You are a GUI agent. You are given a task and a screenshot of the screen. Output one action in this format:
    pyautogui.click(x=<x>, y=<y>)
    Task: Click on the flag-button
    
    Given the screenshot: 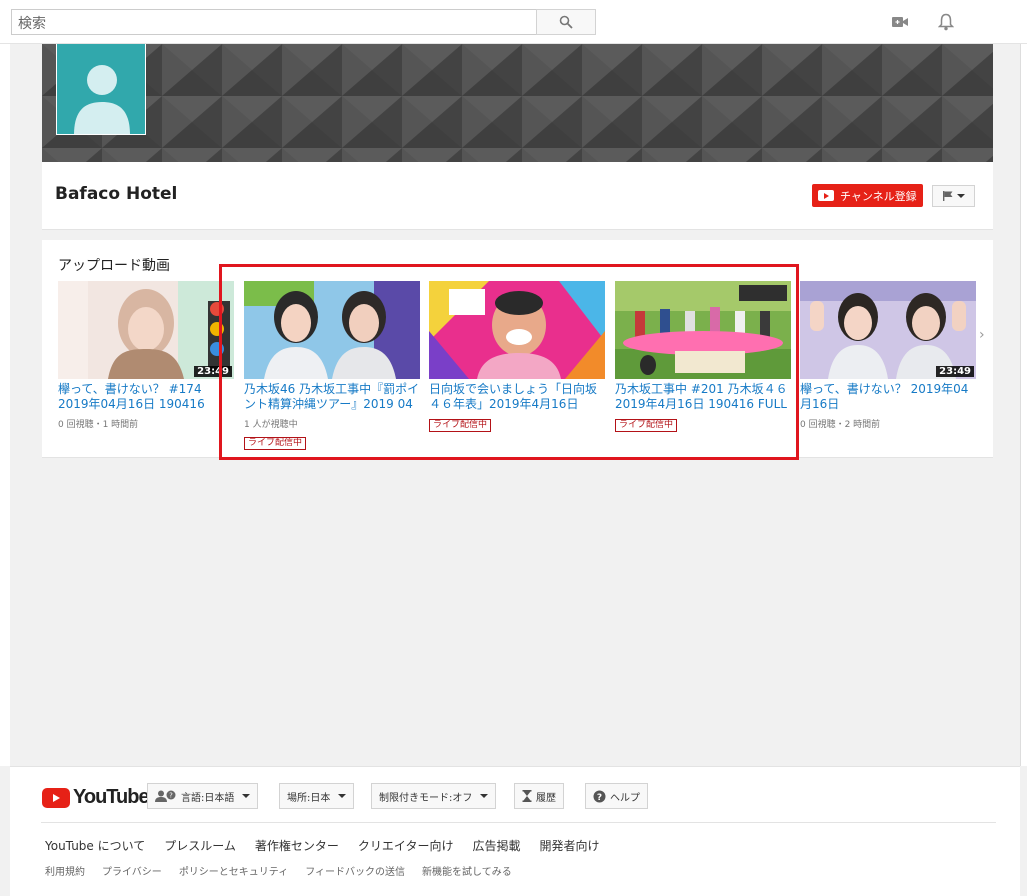 What is the action you would take?
    pyautogui.click(x=953, y=196)
    